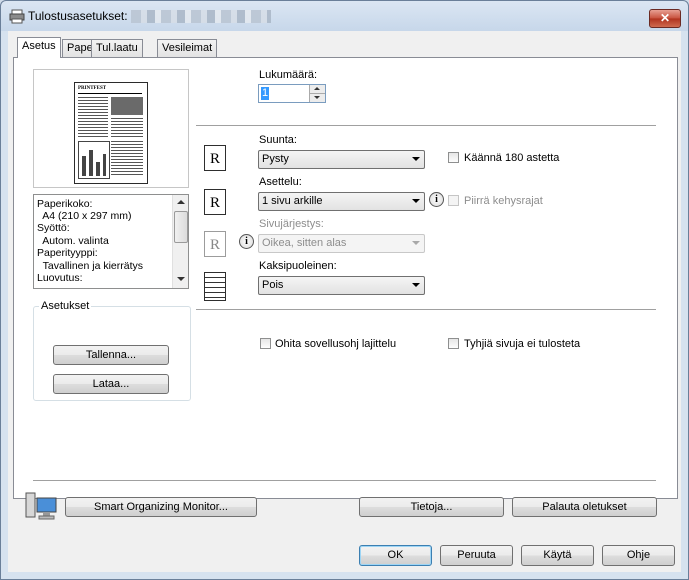 Image resolution: width=689 pixels, height=580 pixels. What do you see at coordinates (90, 266) in the screenshot?
I see `list-item: Tavallinen ja kierrätys` at bounding box center [90, 266].